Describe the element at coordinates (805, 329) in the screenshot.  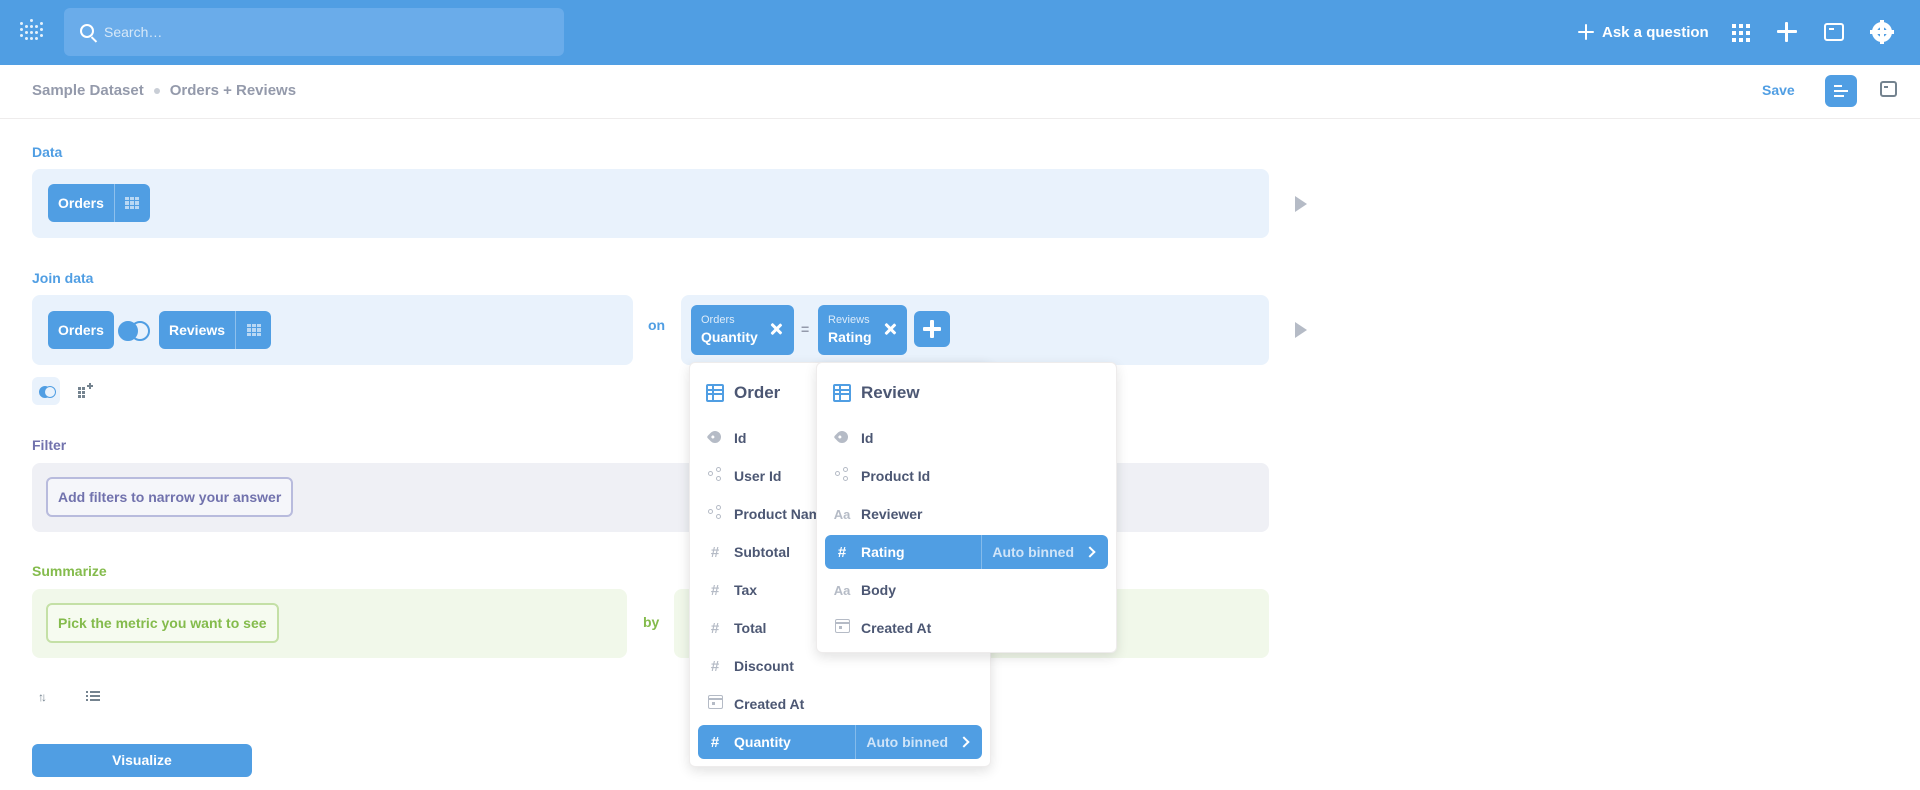
I see `join-operator: =` at that location.